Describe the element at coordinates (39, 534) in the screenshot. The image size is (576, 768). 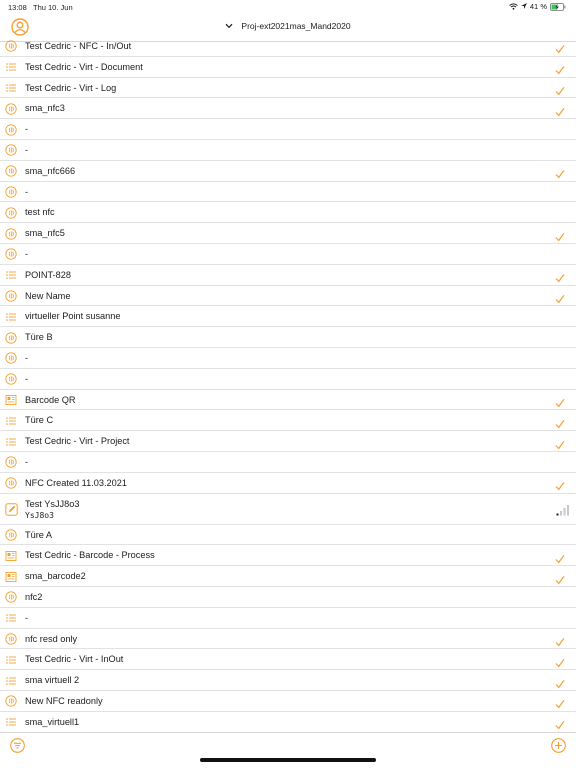
I see `list-item-label: Türe A` at that location.